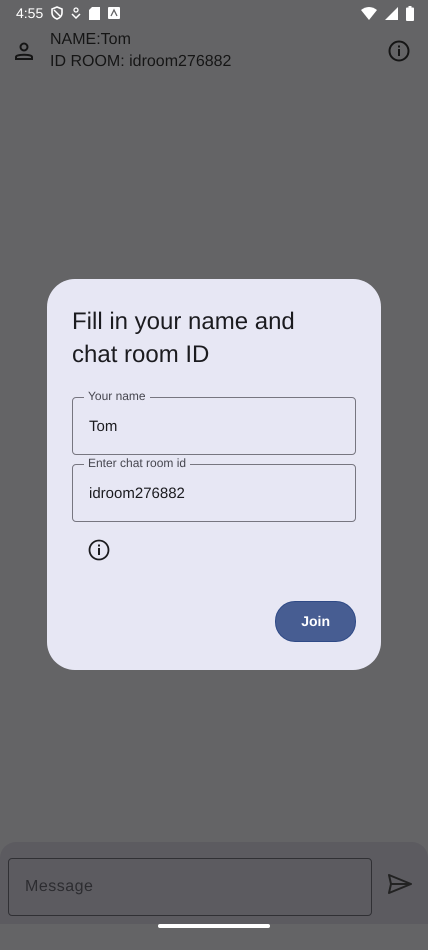  I want to click on signal-icon, so click(391, 13).